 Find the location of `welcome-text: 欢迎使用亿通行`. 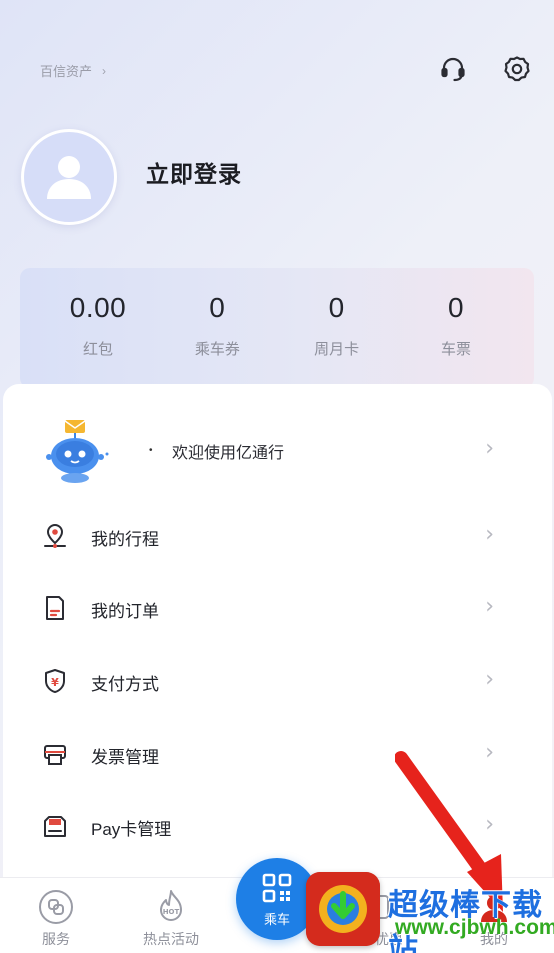

welcome-text: 欢迎使用亿通行 is located at coordinates (228, 453).